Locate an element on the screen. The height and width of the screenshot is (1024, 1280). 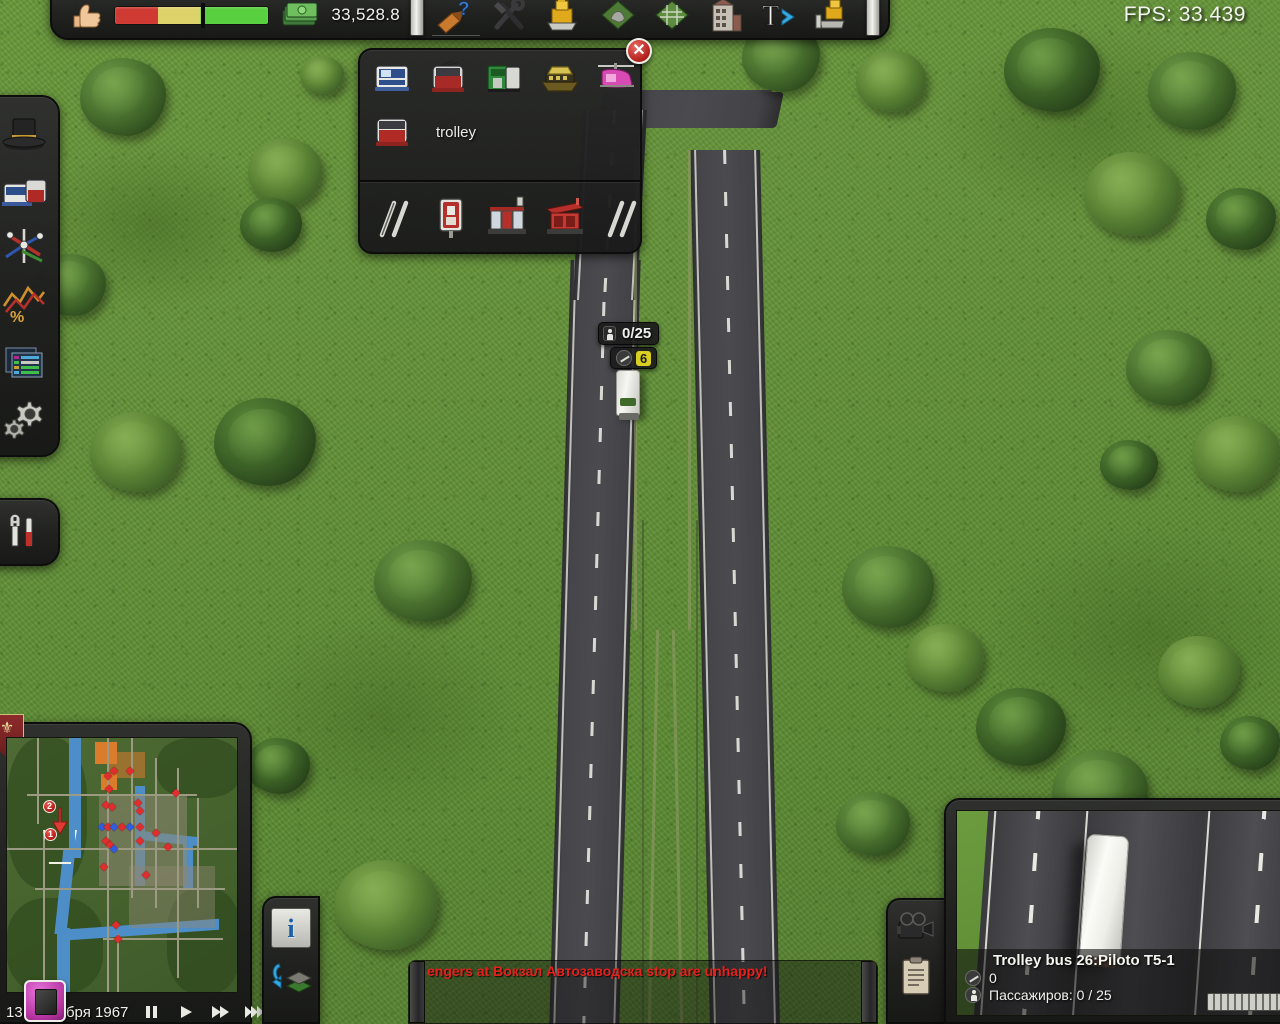
toolbar-divider is located at coordinates (417, 18).